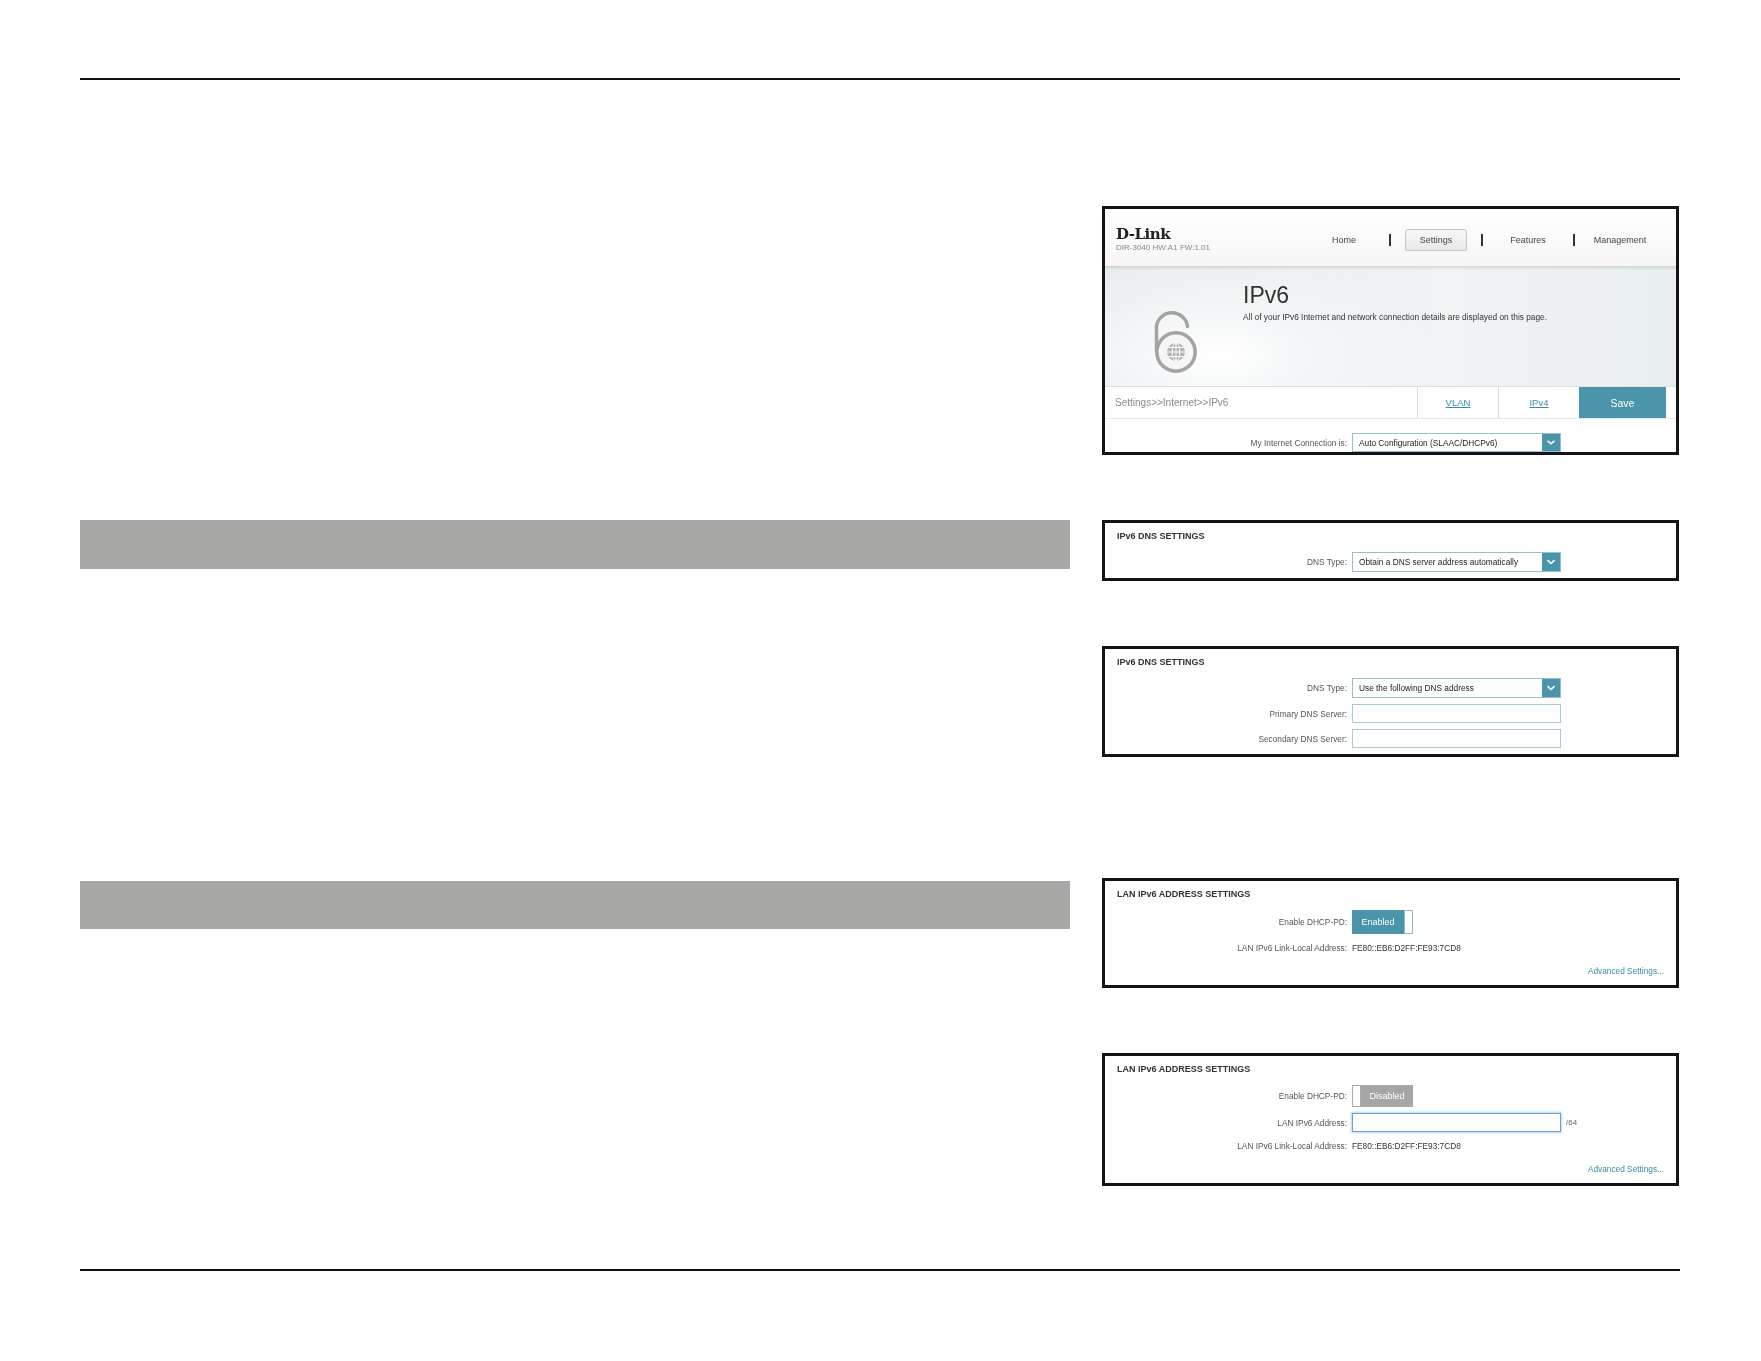  I want to click on field-label: LAN IPv6 Address:, so click(1311, 1122).